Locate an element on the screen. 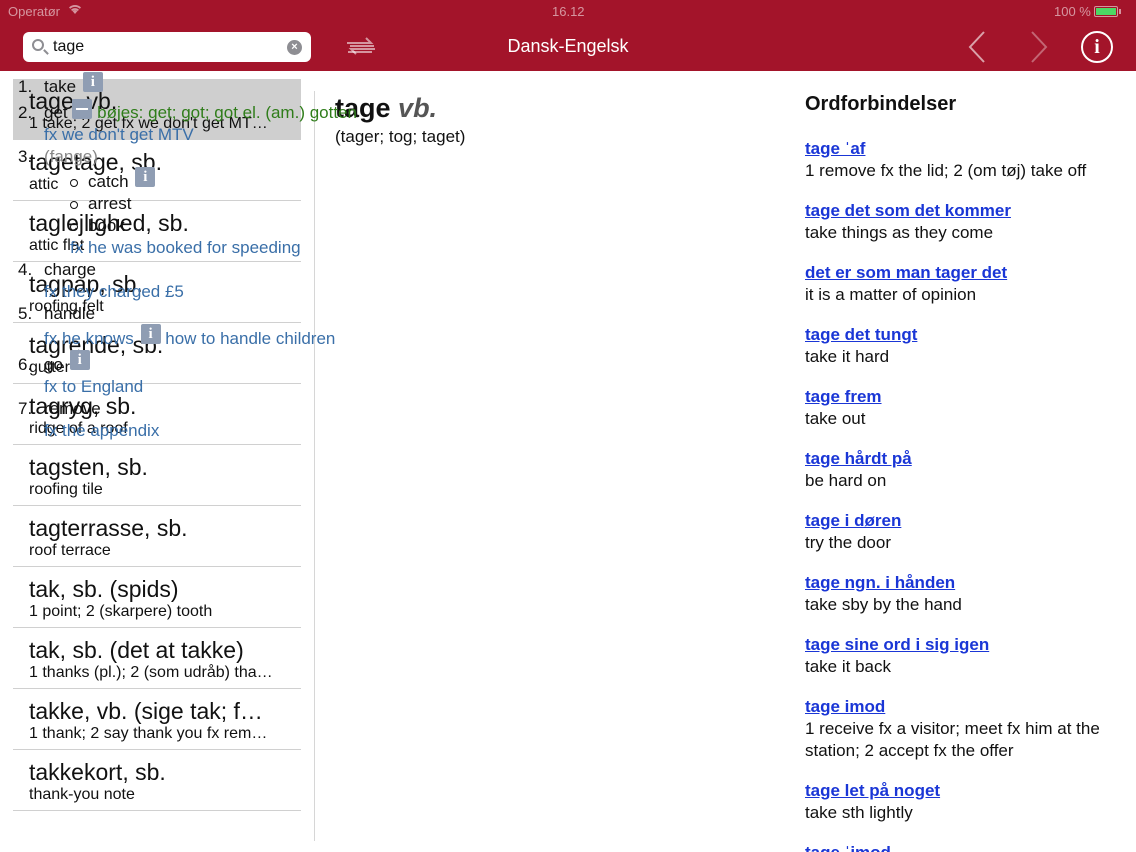  example-text: how to handle children is located at coordinates (250, 338).